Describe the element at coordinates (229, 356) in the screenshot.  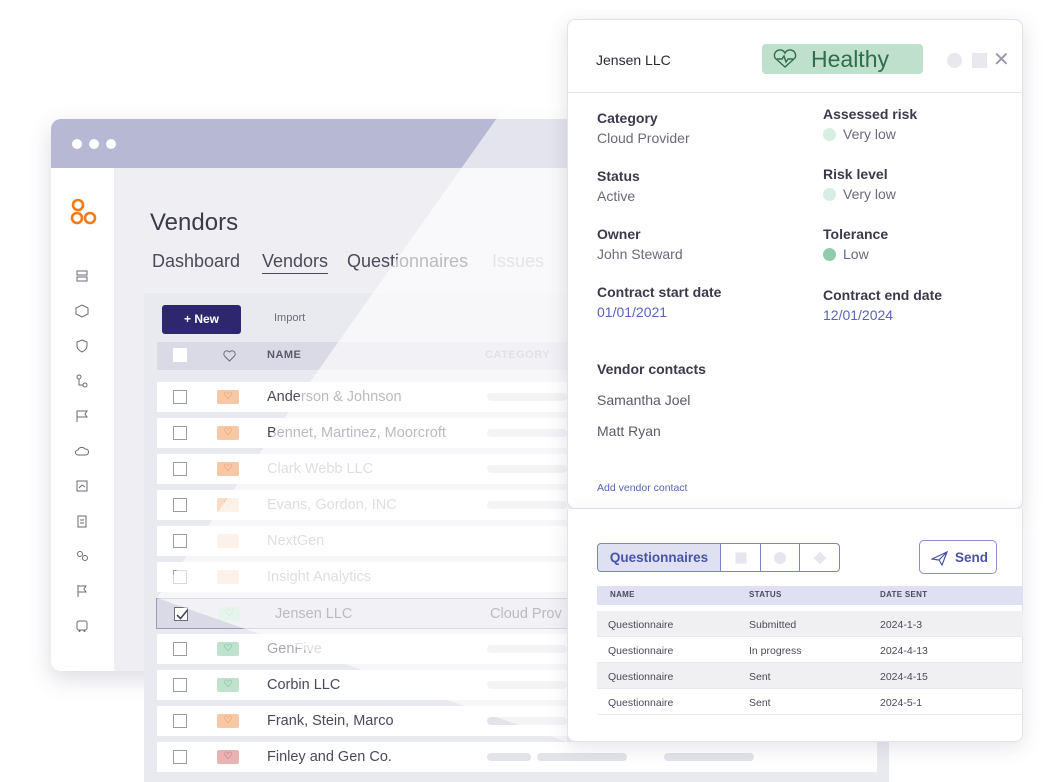
I see `health-column-icon` at that location.